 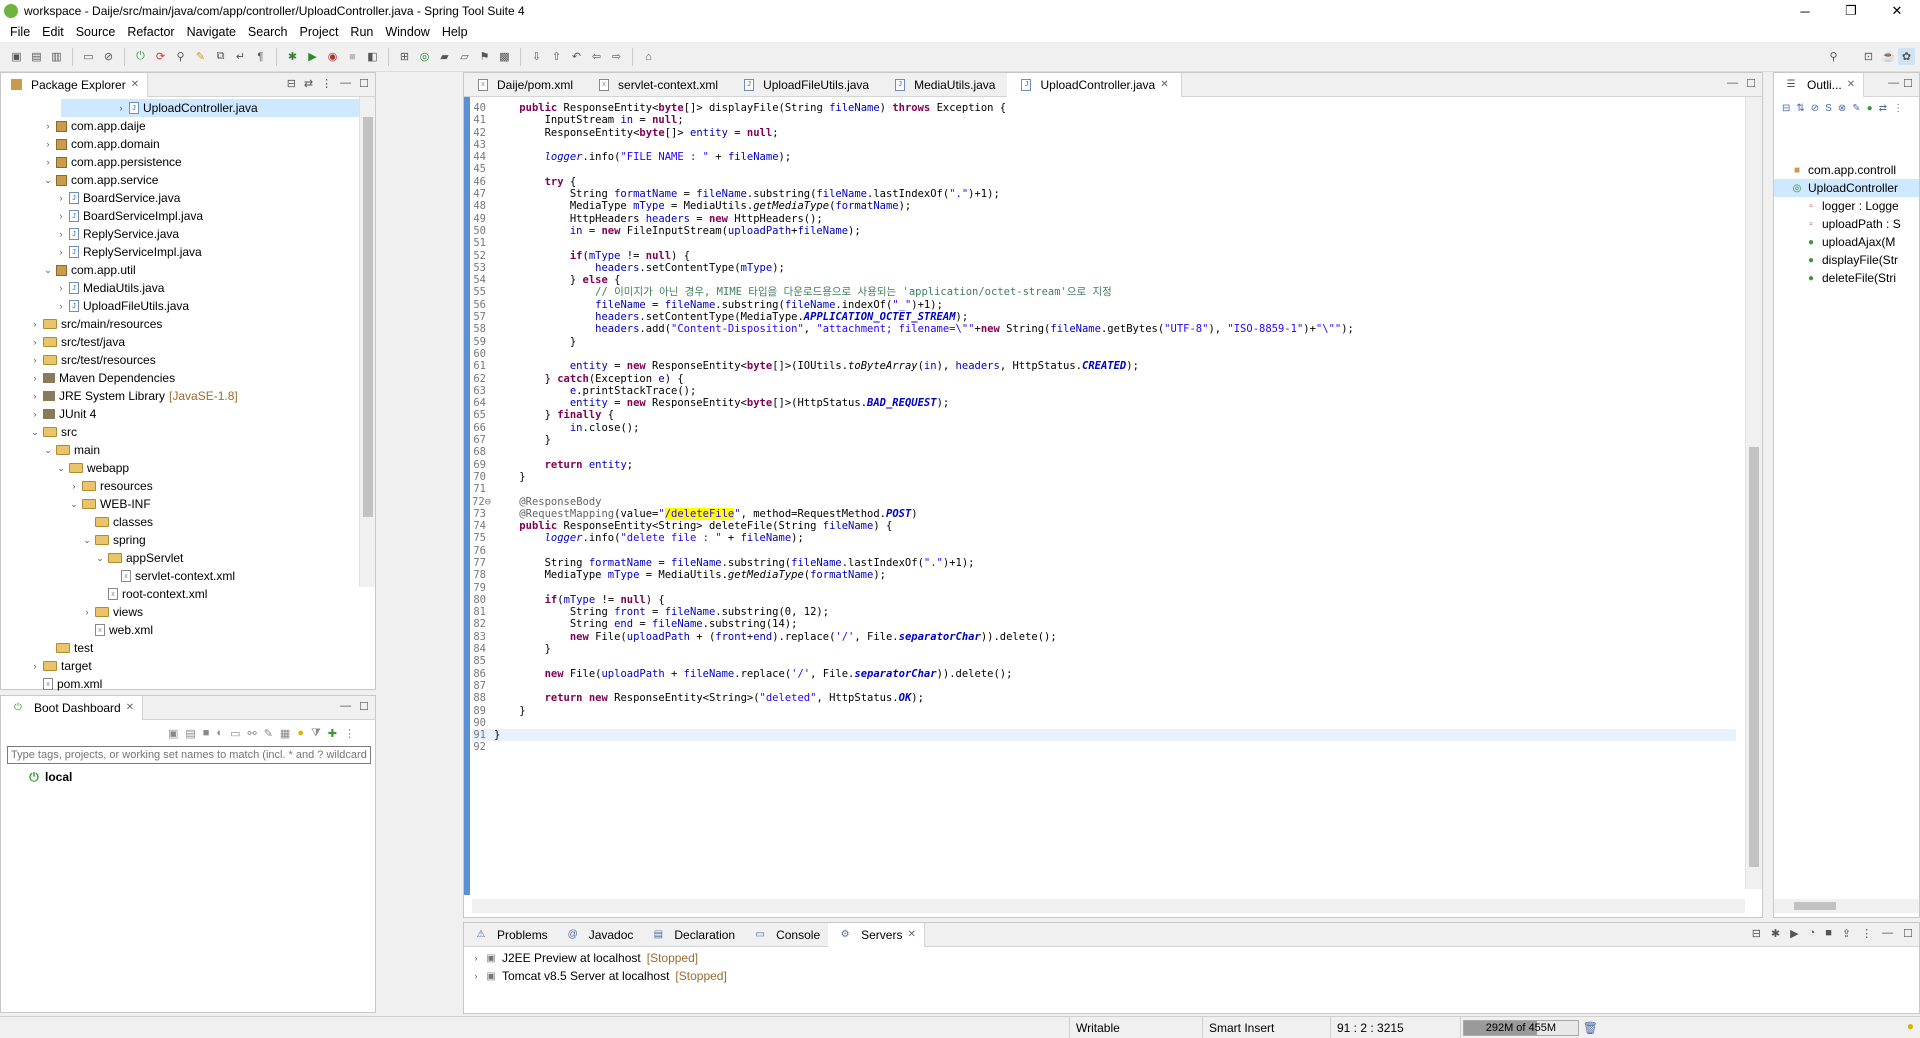 I want to click on open-folder-icon: ▰, so click(x=444, y=56).